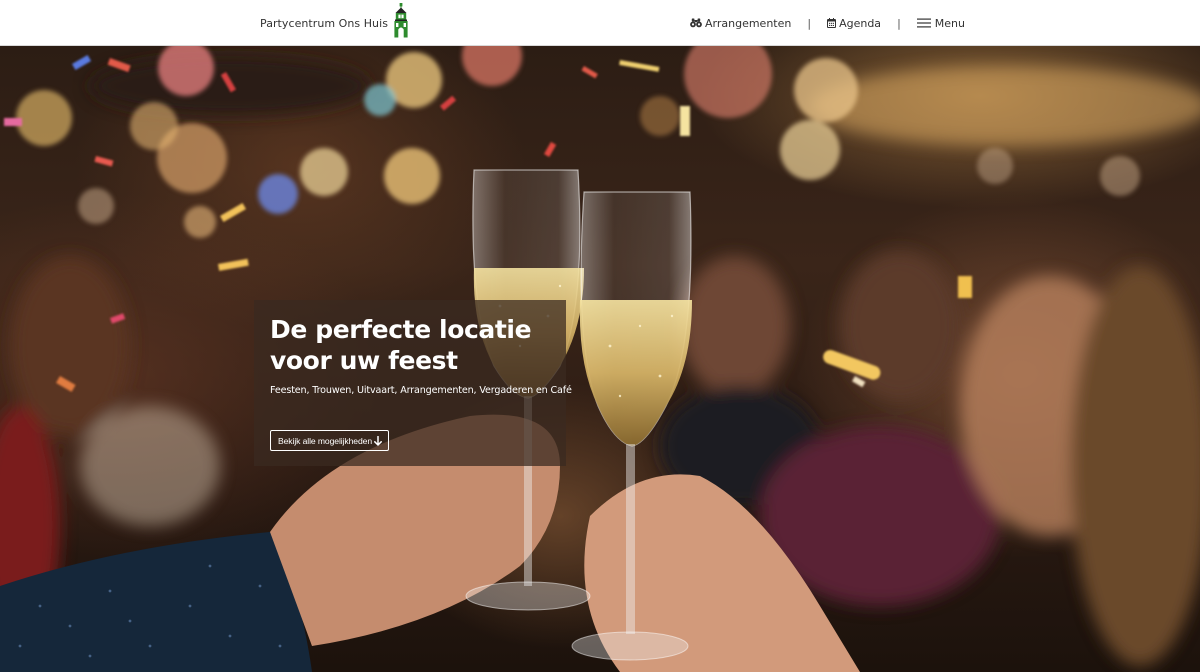  I want to click on nav-arrangementen-label: Arrangementen, so click(748, 23).